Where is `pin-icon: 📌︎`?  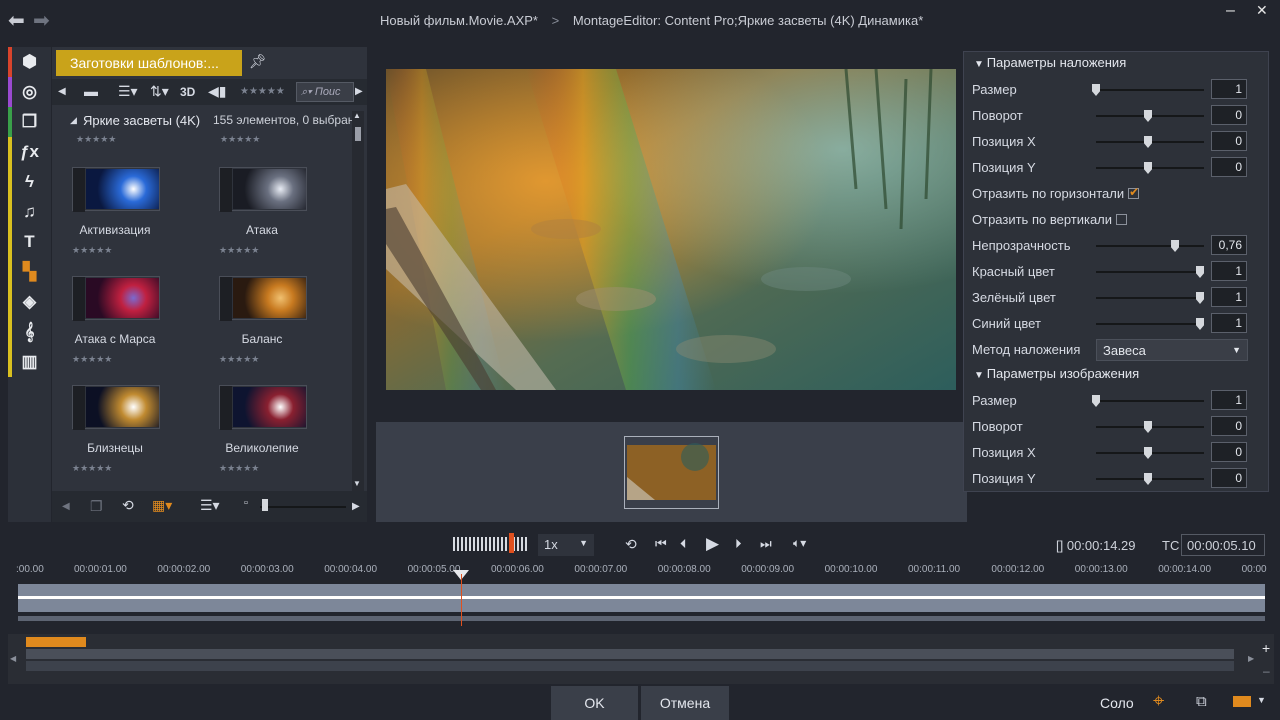 pin-icon: 📌︎ is located at coordinates (258, 61).